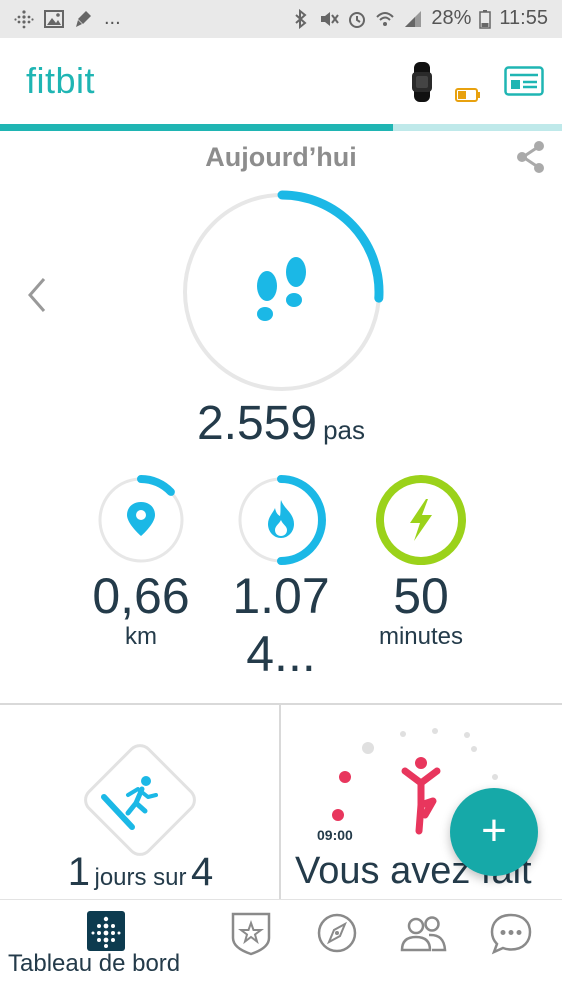 The width and height of the screenshot is (562, 999). I want to click on nav-friends, so click(423, 933).